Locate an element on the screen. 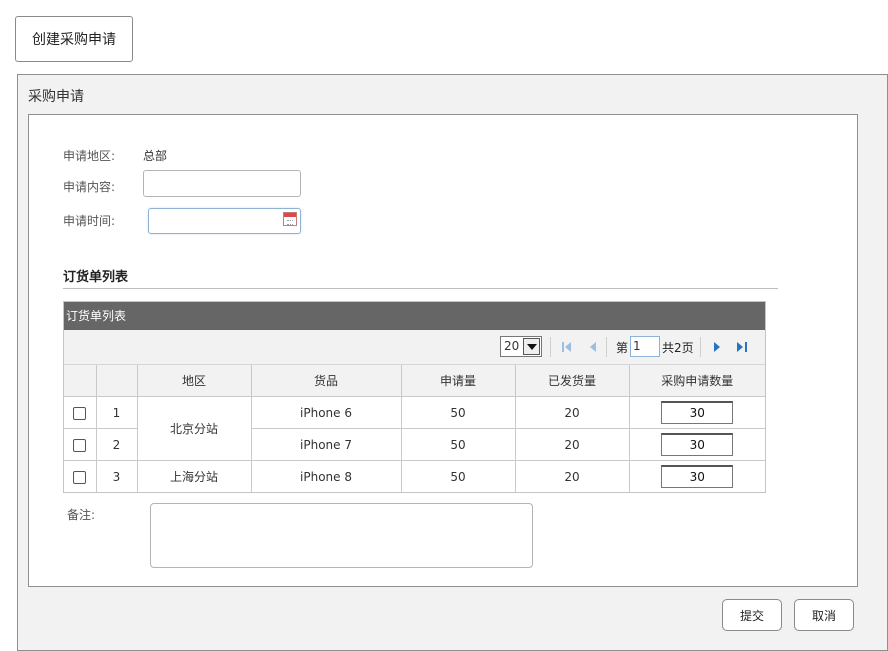 This screenshot has width=888, height=651. column-header-purchase-qty: 采购申请数量 is located at coordinates (696, 381).